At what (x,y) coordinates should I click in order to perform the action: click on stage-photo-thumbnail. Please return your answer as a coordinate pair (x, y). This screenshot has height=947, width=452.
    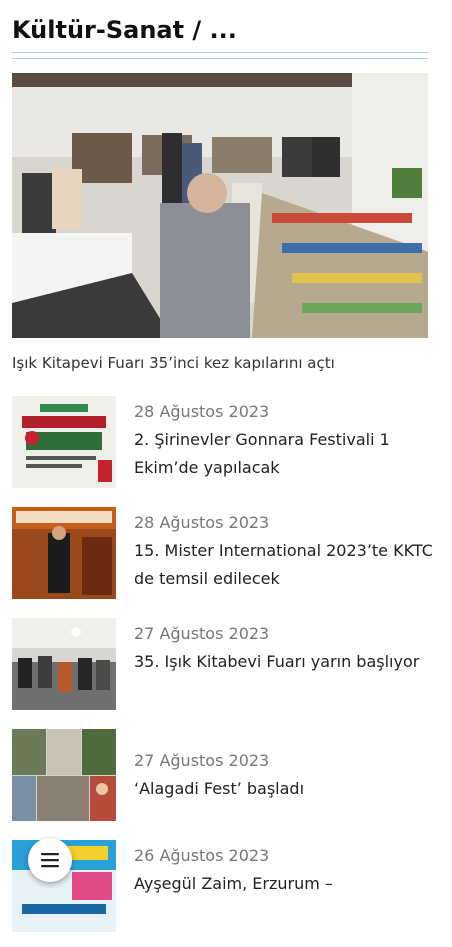
    Looking at the image, I should click on (64, 553).